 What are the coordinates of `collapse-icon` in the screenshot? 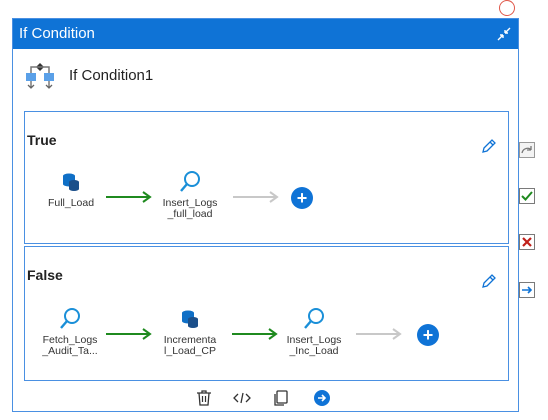 It's located at (504, 34).